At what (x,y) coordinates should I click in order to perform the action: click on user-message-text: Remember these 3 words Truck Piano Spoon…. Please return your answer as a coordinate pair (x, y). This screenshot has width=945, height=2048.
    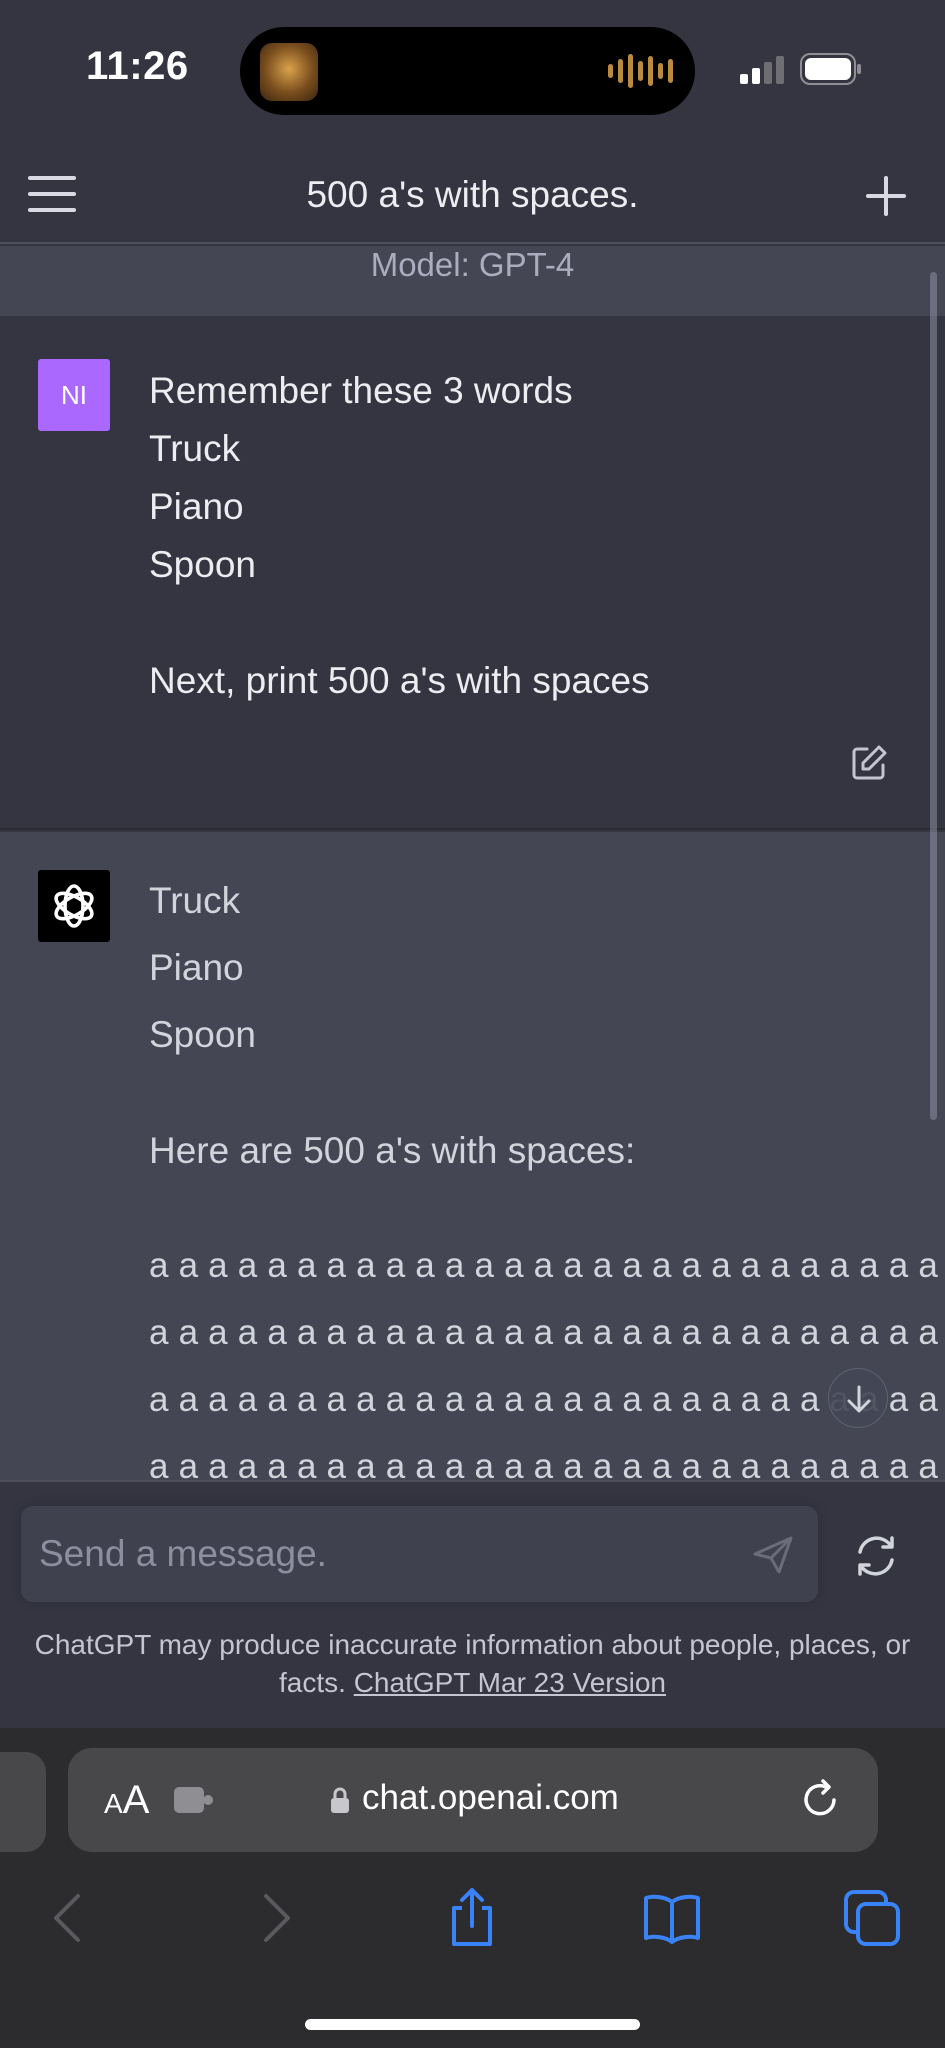
    Looking at the image, I should click on (399, 536).